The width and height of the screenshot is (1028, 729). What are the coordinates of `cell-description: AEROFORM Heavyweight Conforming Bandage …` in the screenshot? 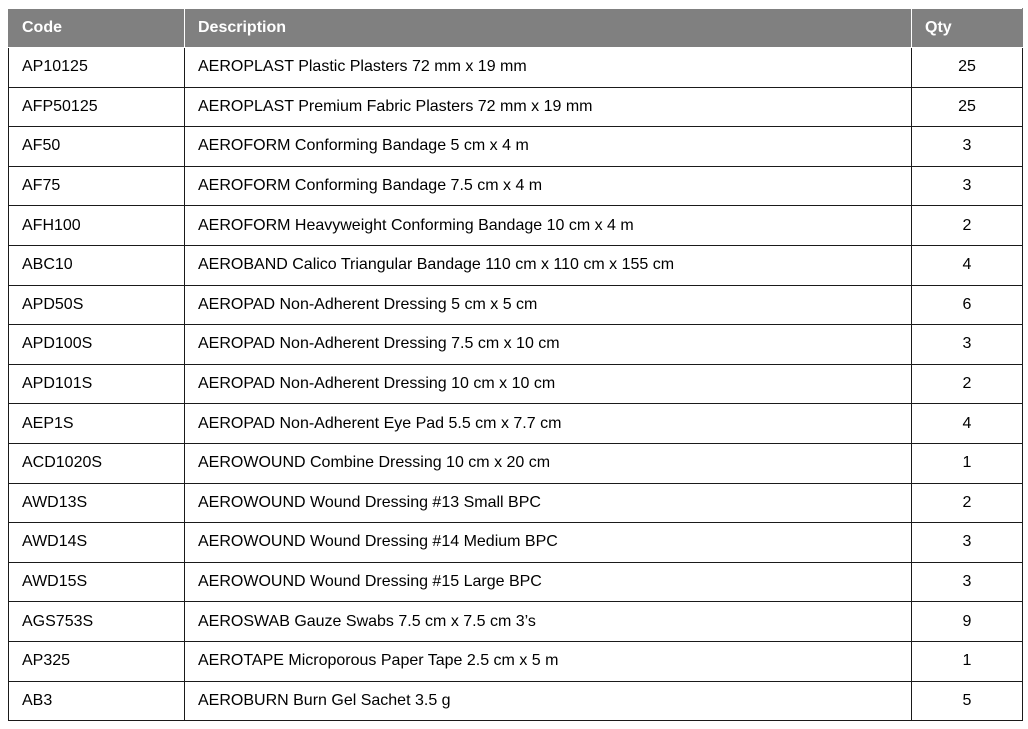 It's located at (548, 225).